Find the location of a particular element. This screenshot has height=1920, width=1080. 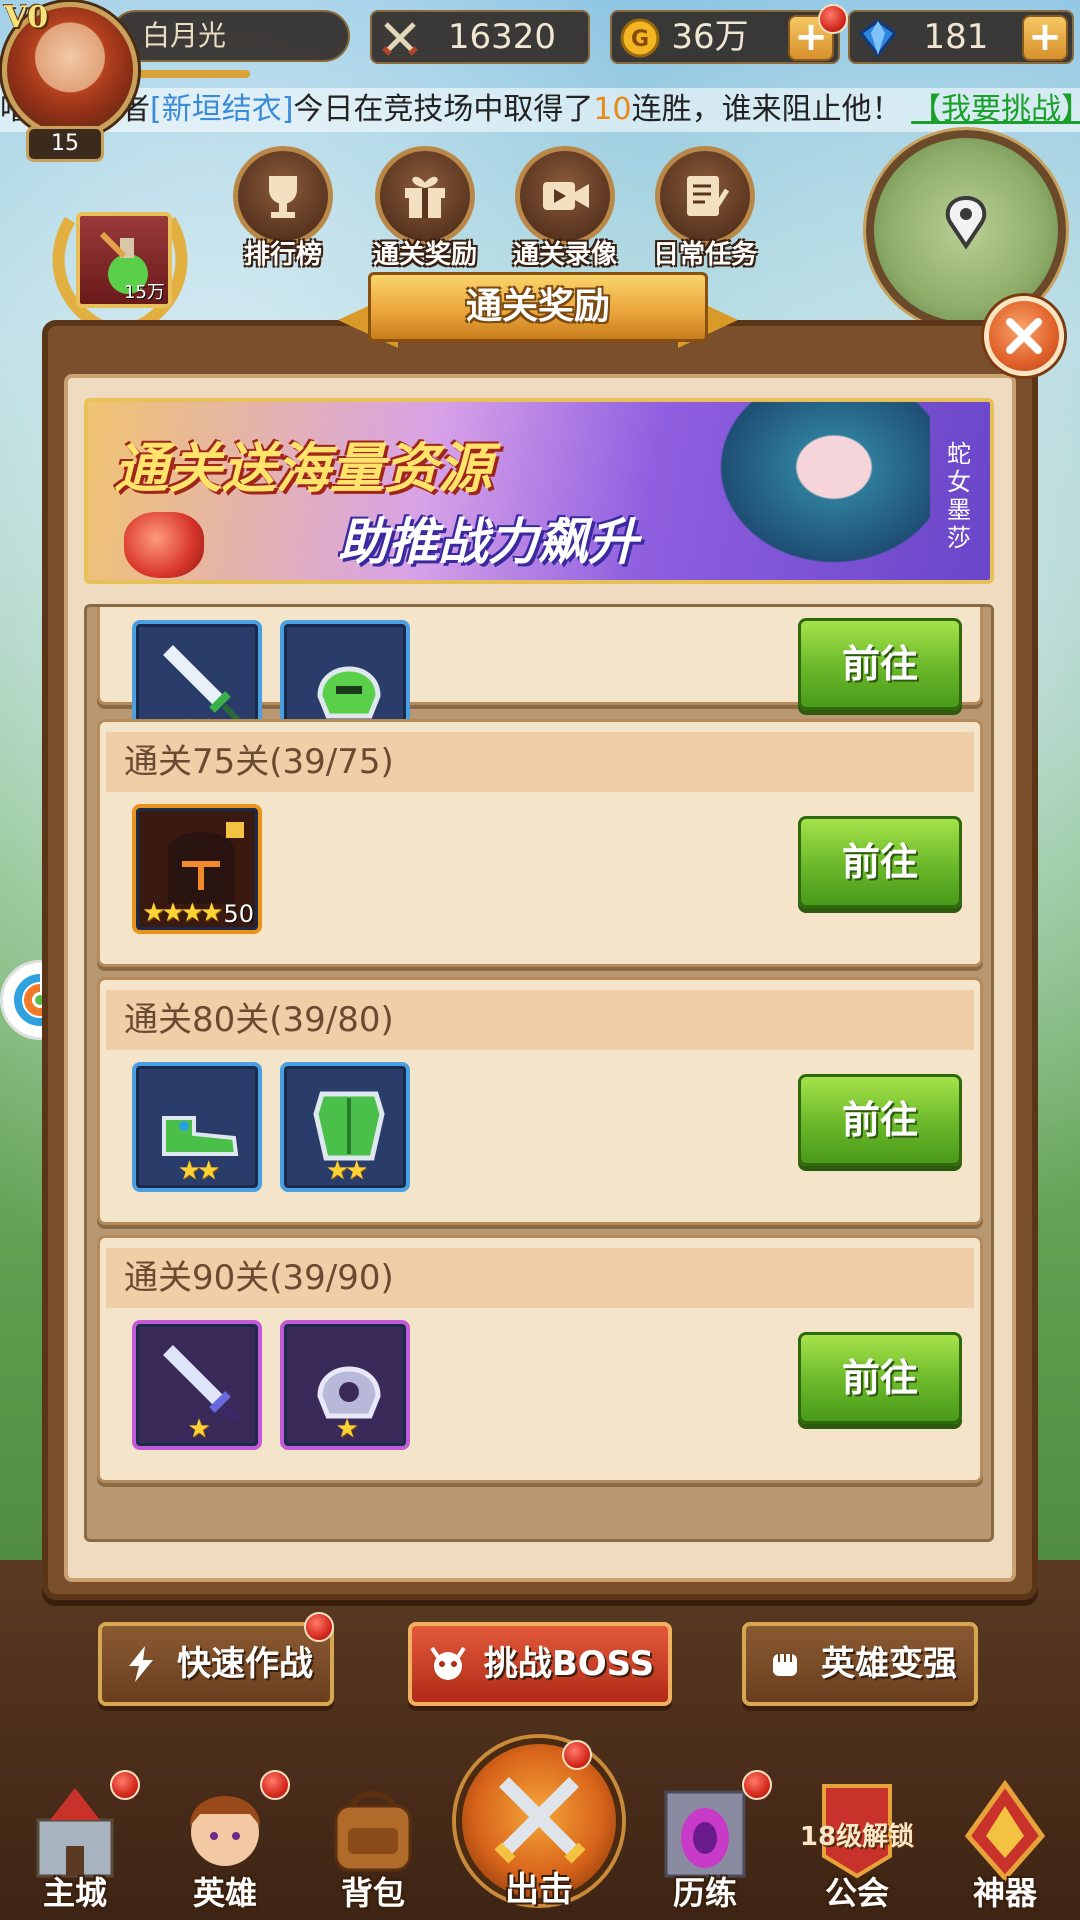

reward-card-header: 通关90关(39/90) is located at coordinates (540, 1278).